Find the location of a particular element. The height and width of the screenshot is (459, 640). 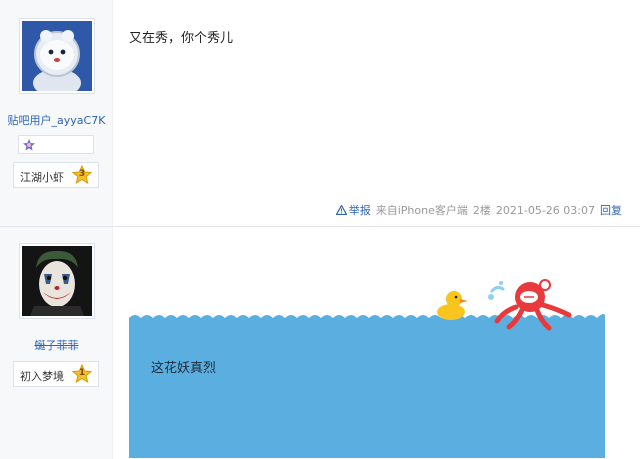

post-tail: 举报 来自iPhone客户端 2楼 2021-05-26 03:07 回复 is located at coordinates (476, 210).